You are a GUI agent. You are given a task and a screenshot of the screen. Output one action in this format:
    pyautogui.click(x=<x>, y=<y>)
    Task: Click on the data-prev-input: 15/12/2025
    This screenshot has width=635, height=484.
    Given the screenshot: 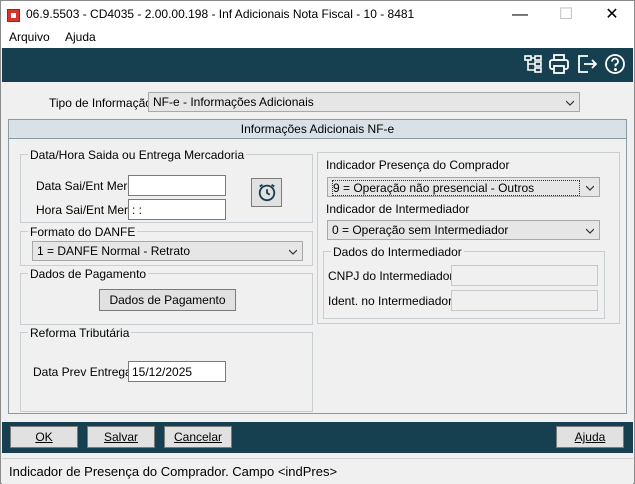 What is the action you would take?
    pyautogui.click(x=177, y=371)
    